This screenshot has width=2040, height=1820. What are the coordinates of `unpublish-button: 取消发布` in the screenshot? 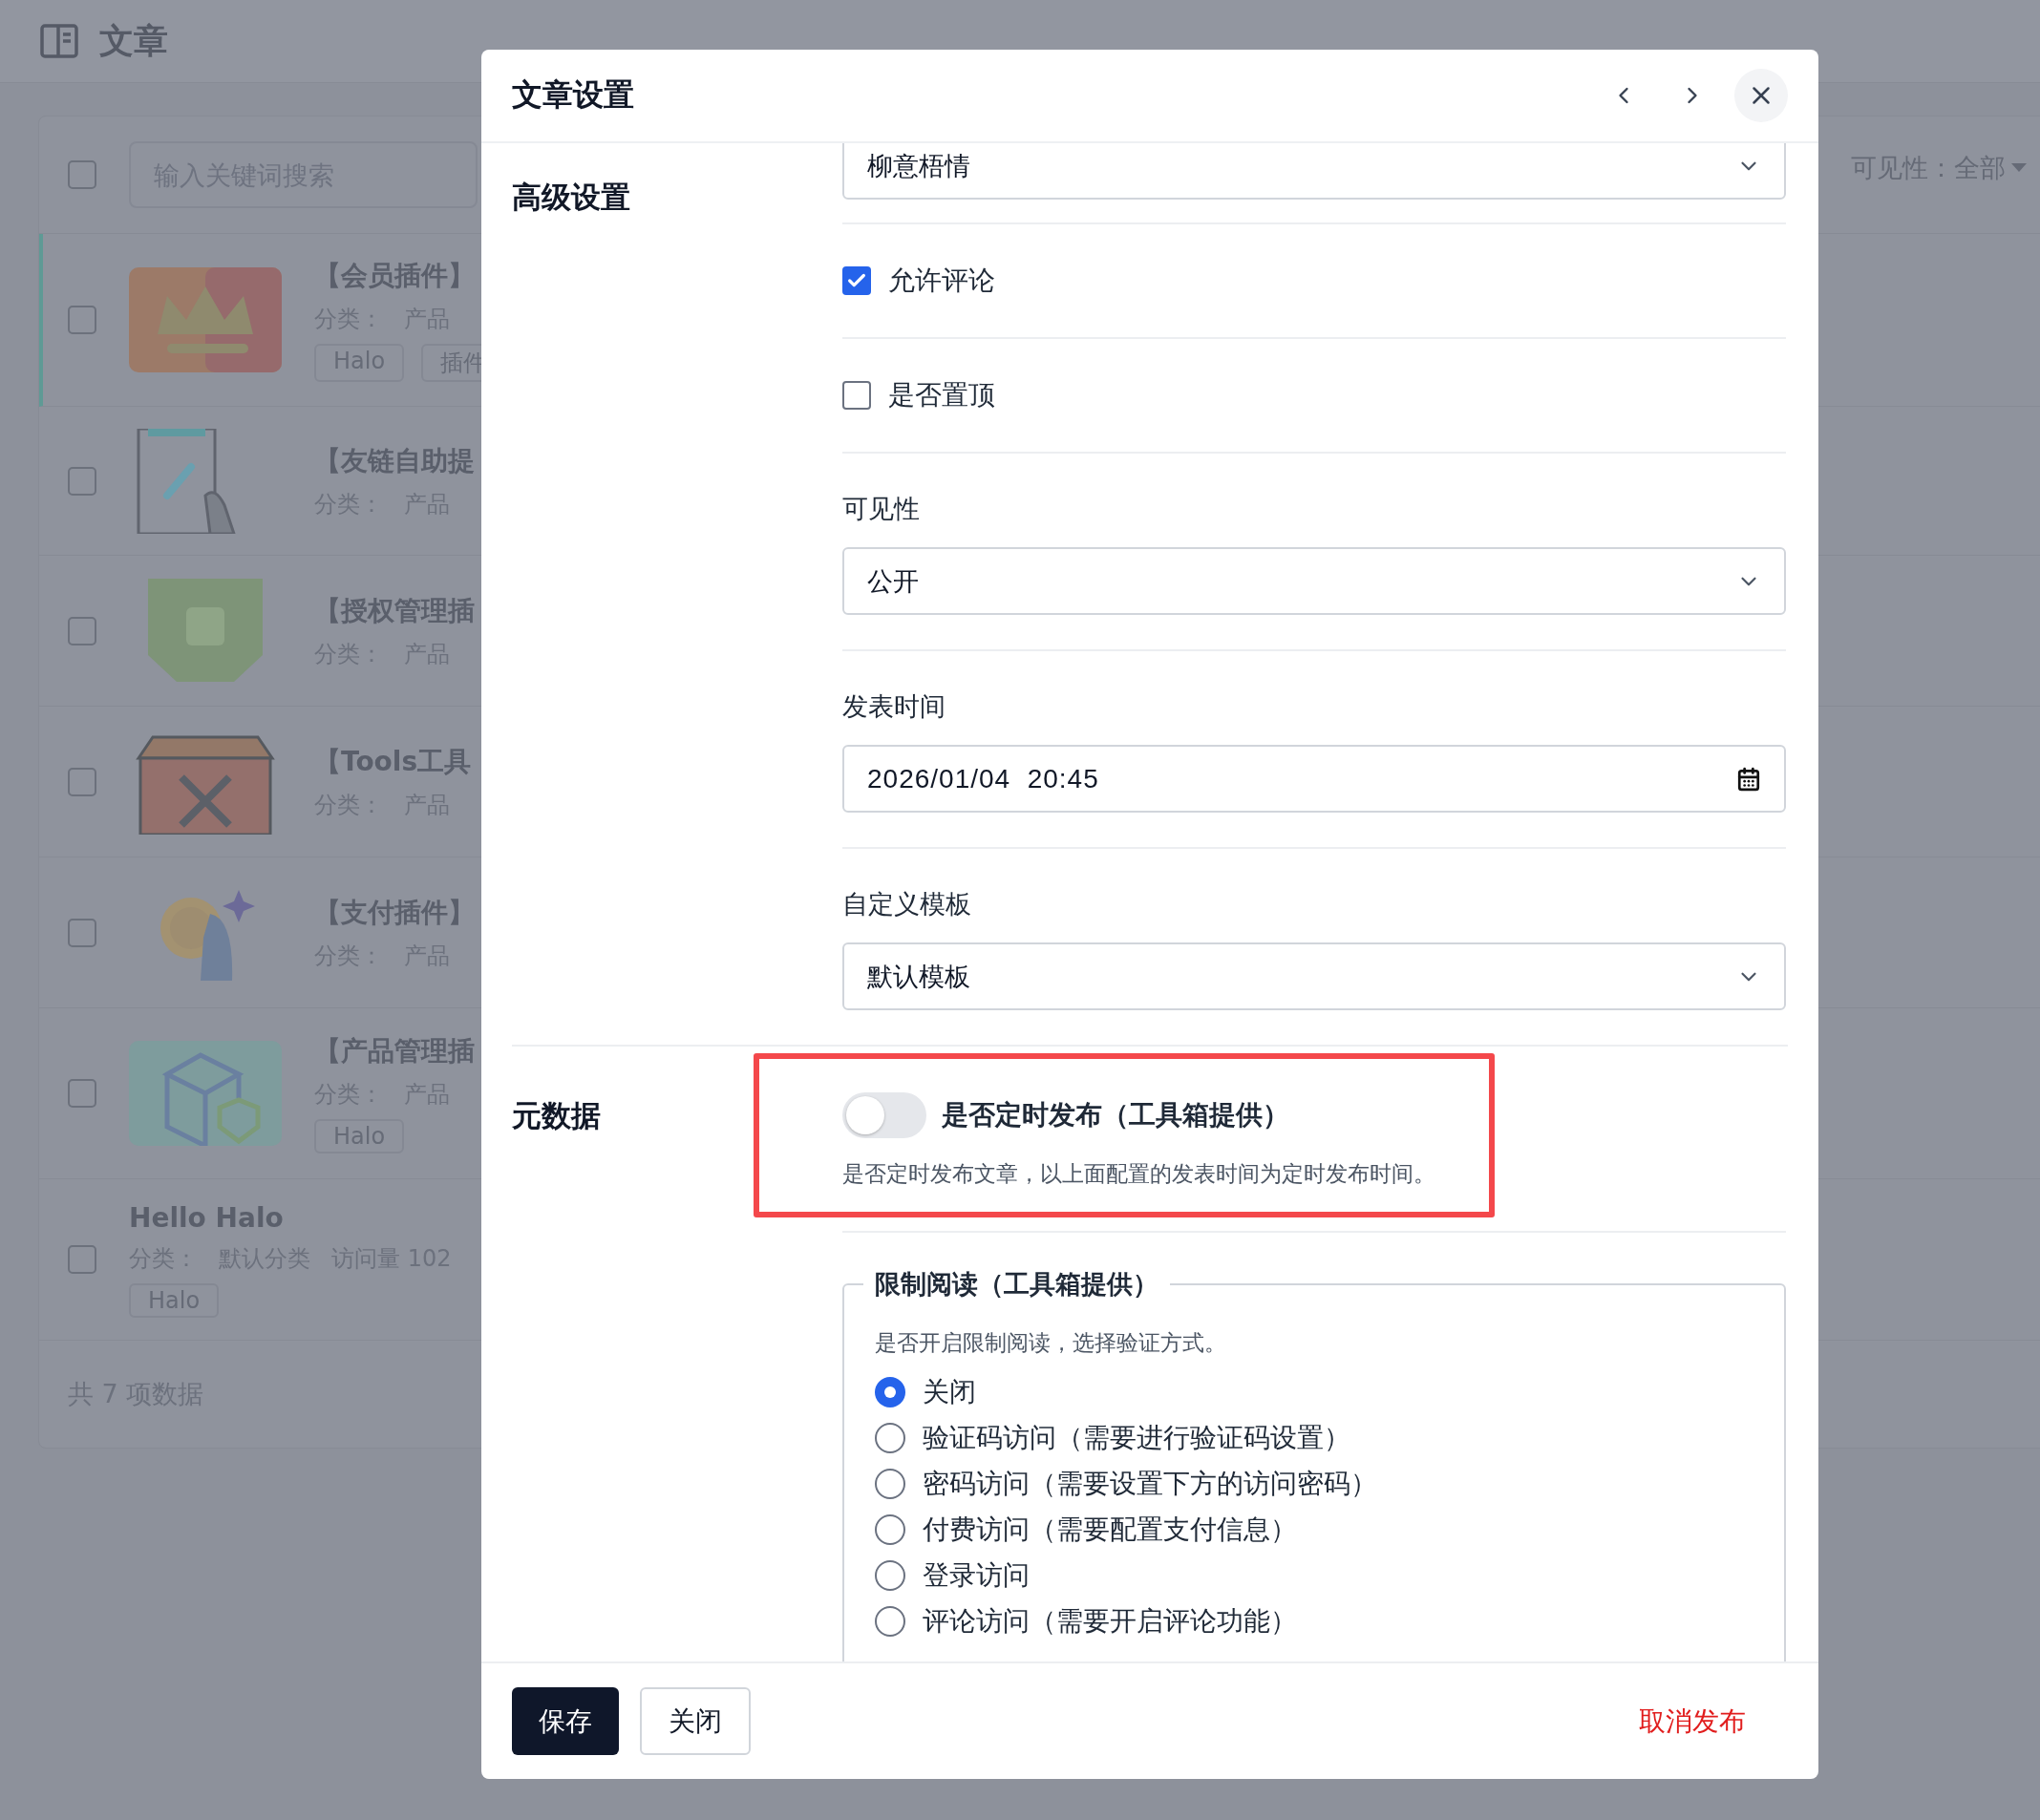 It's located at (1692, 1721).